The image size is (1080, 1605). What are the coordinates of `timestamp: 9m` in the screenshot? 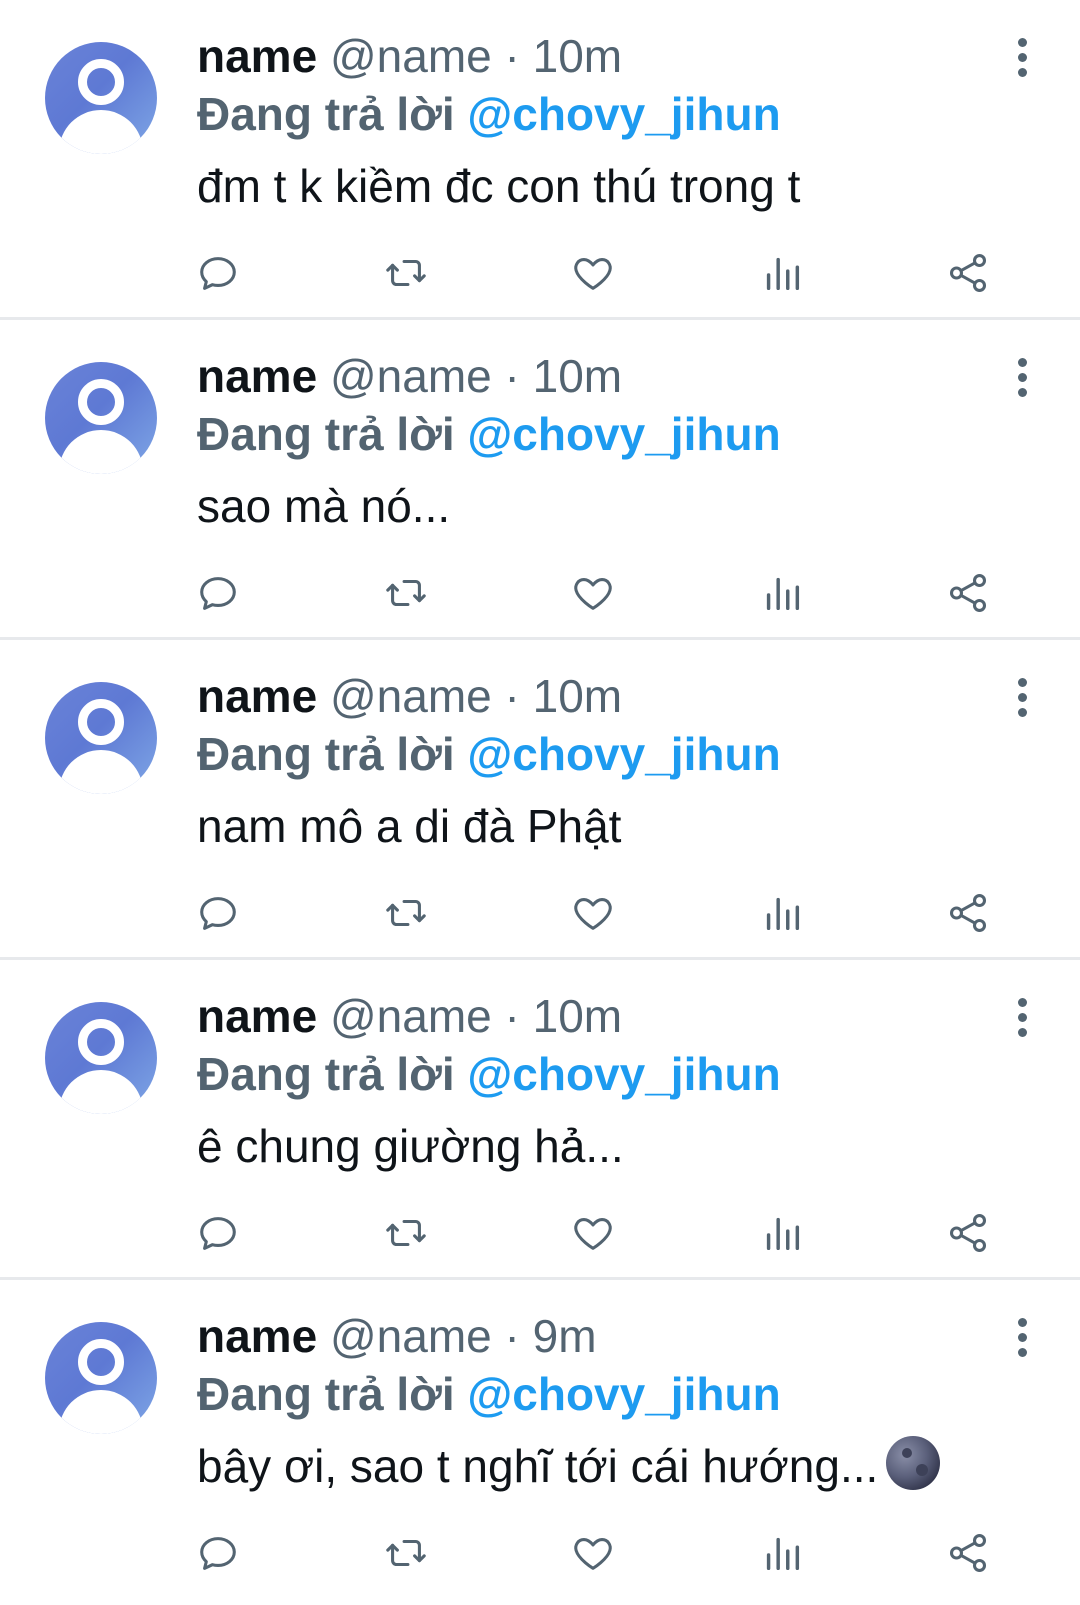 It's located at (565, 1336).